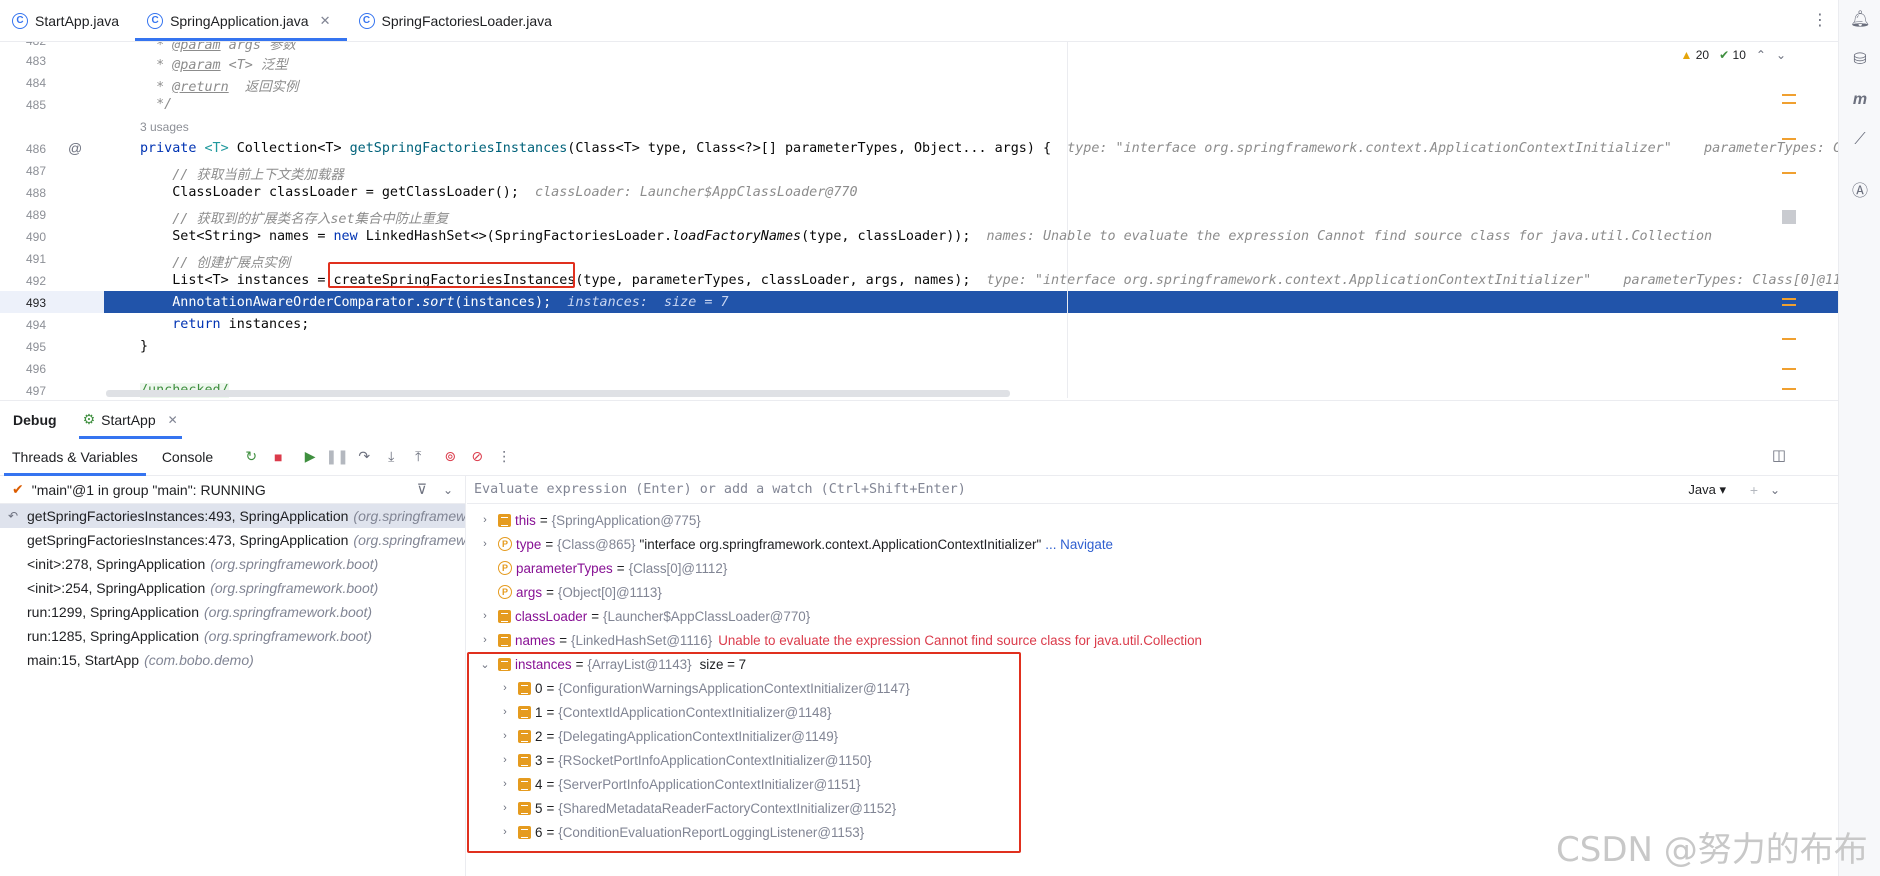  What do you see at coordinates (1779, 455) in the screenshot?
I see `layout-settings-icon: ◫` at bounding box center [1779, 455].